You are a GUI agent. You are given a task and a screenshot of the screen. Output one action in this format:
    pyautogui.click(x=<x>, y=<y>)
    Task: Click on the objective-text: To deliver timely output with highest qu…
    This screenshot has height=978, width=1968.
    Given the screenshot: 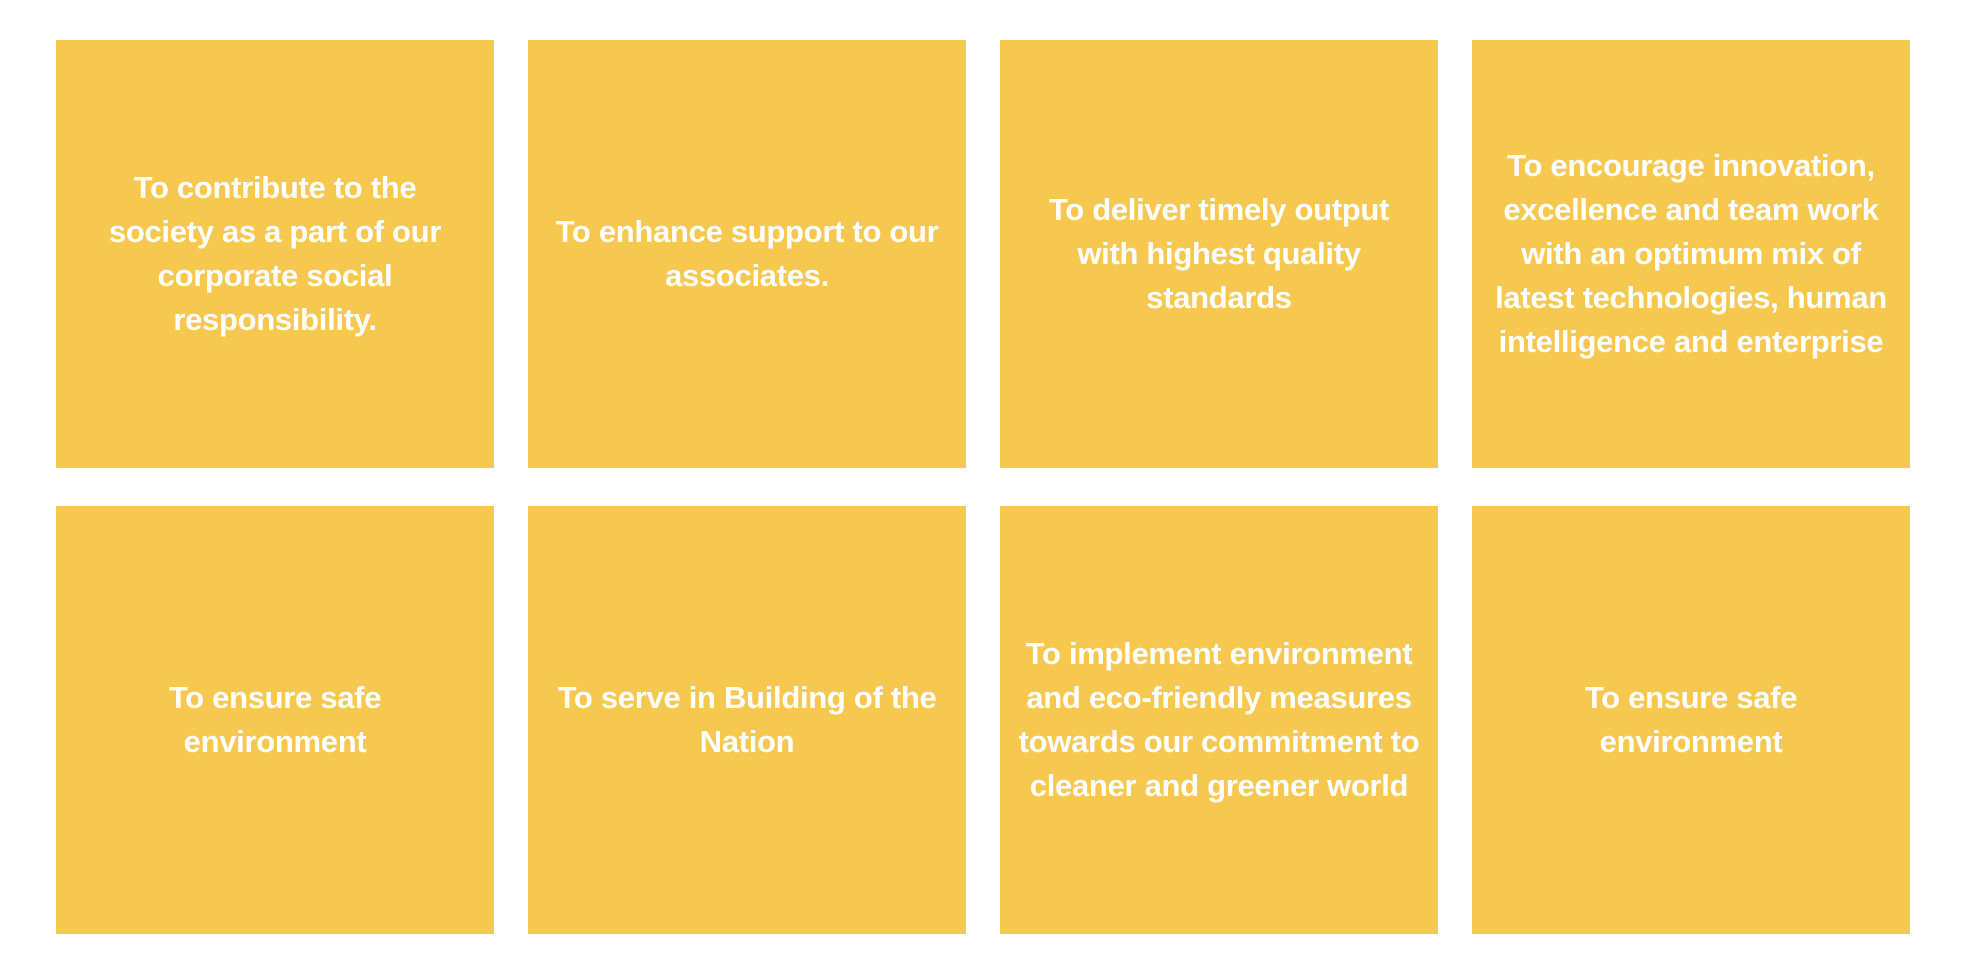 What is the action you would take?
    pyautogui.click(x=1219, y=253)
    